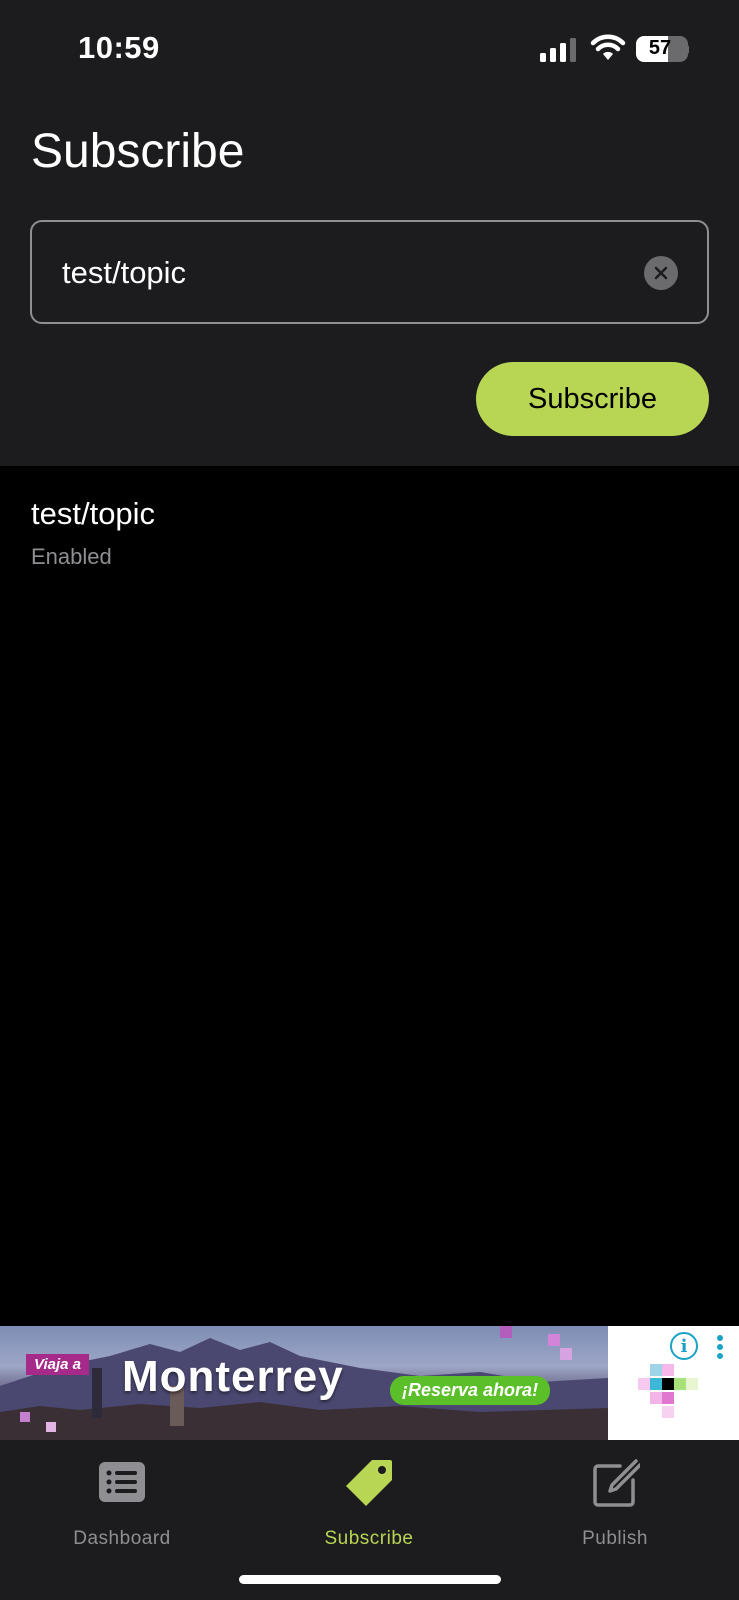 The height and width of the screenshot is (1600, 739). What do you see at coordinates (369, 1538) in the screenshot?
I see `tab-label: Subscribe` at bounding box center [369, 1538].